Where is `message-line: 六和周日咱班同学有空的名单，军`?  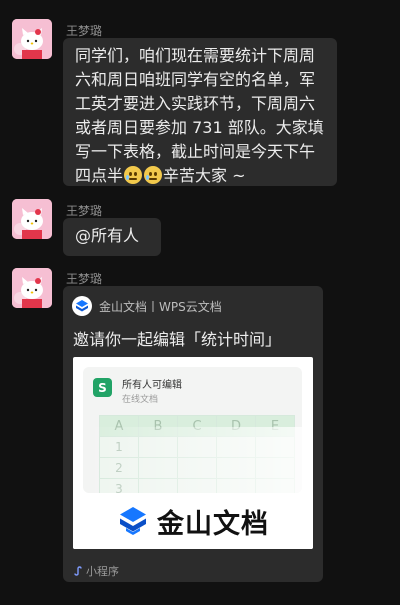
message-line: 六和周日咱班同学有空的名单，军 is located at coordinates (195, 79).